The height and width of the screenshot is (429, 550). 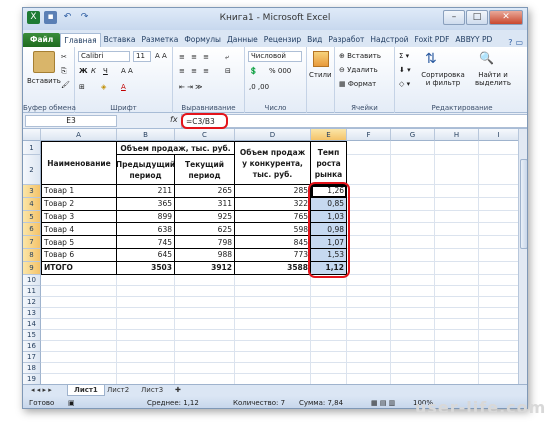 I want to click on wrap-text-icon: ⤶, so click(x=227, y=57).